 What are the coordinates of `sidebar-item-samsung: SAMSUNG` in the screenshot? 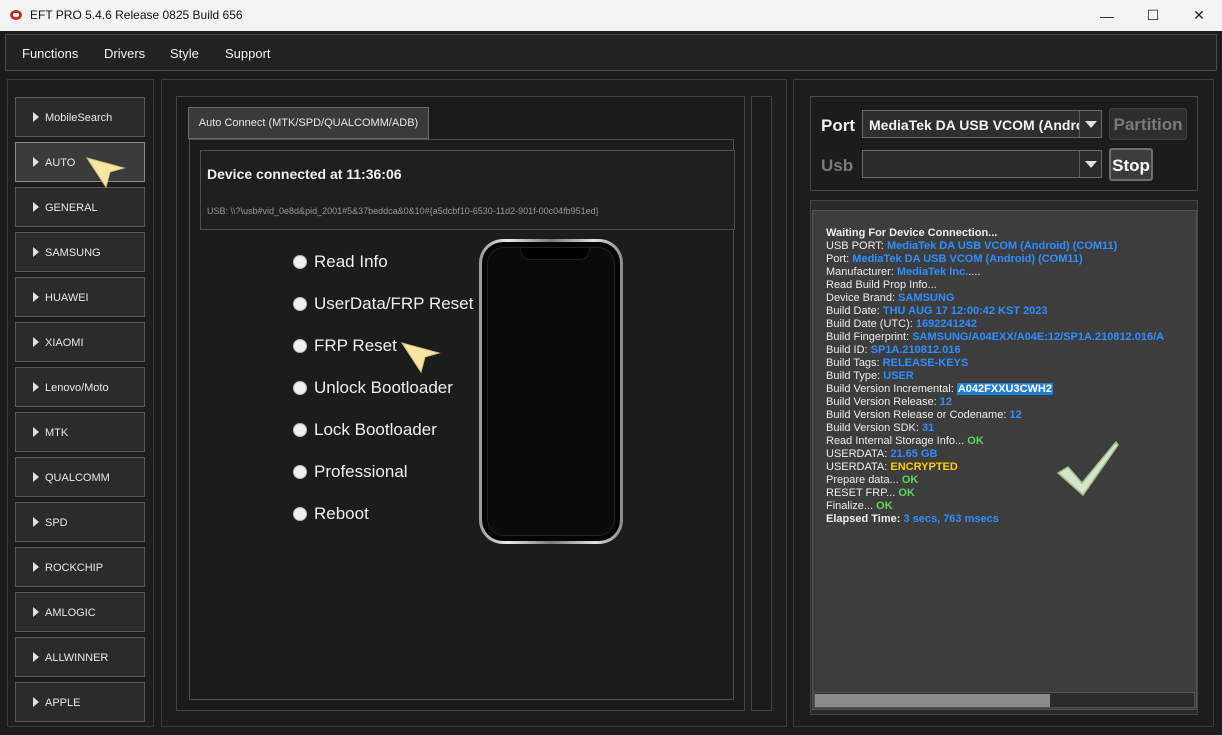 It's located at (80, 252).